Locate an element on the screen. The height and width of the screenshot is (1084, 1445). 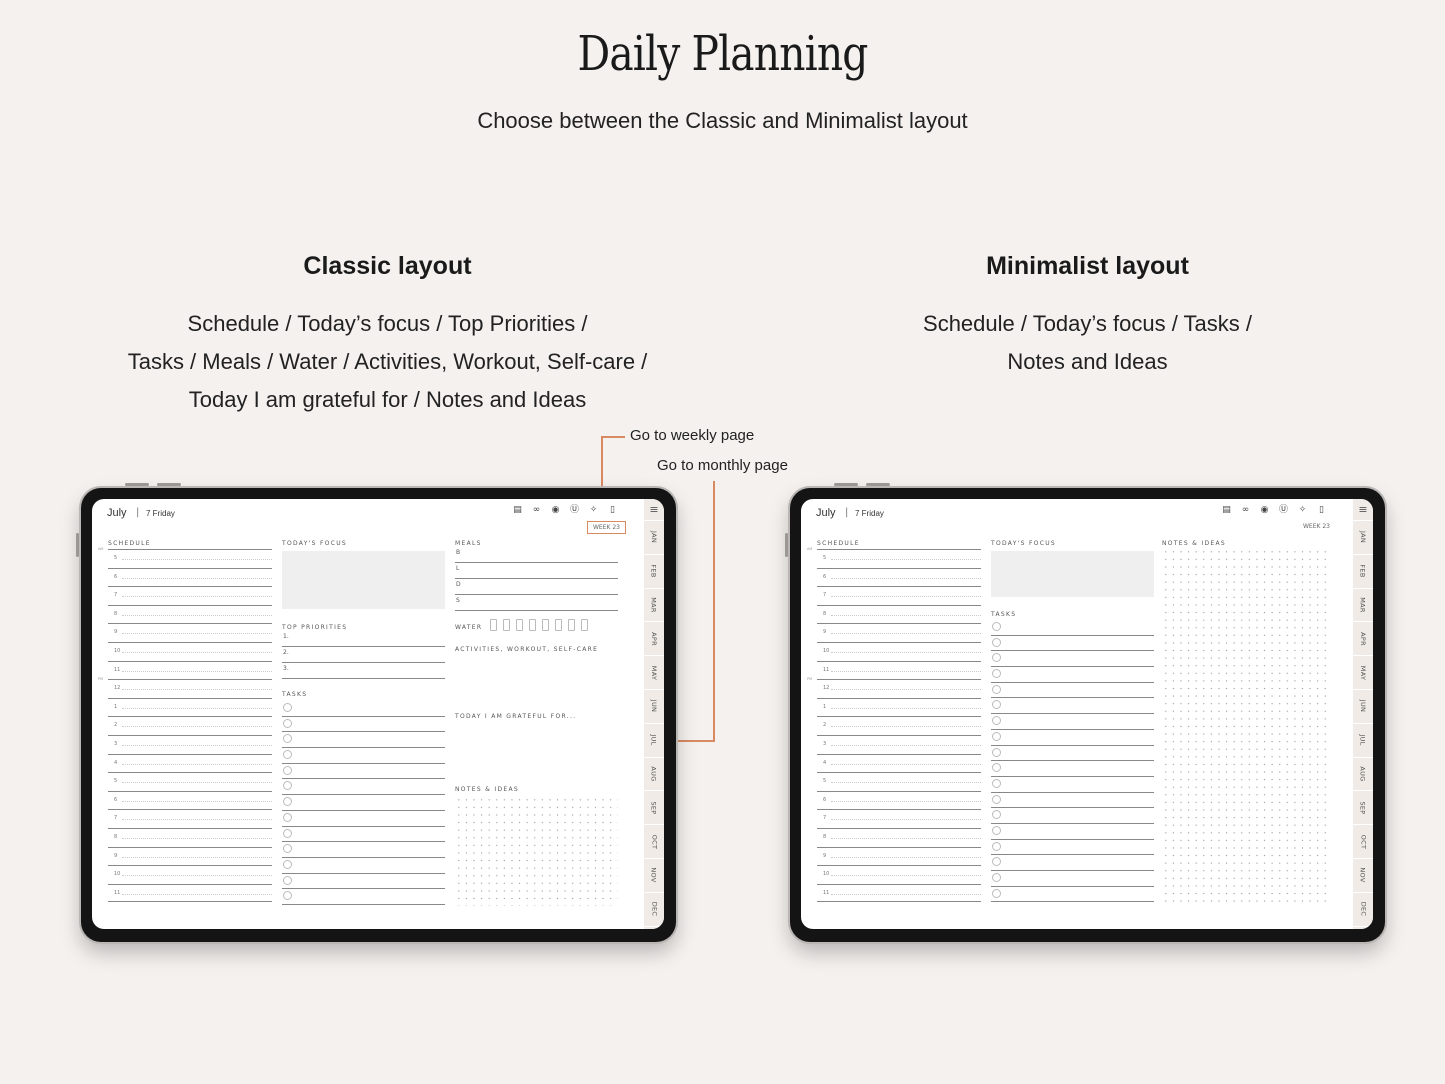
month-tab-aug: AUG is located at coordinates (1363, 775).